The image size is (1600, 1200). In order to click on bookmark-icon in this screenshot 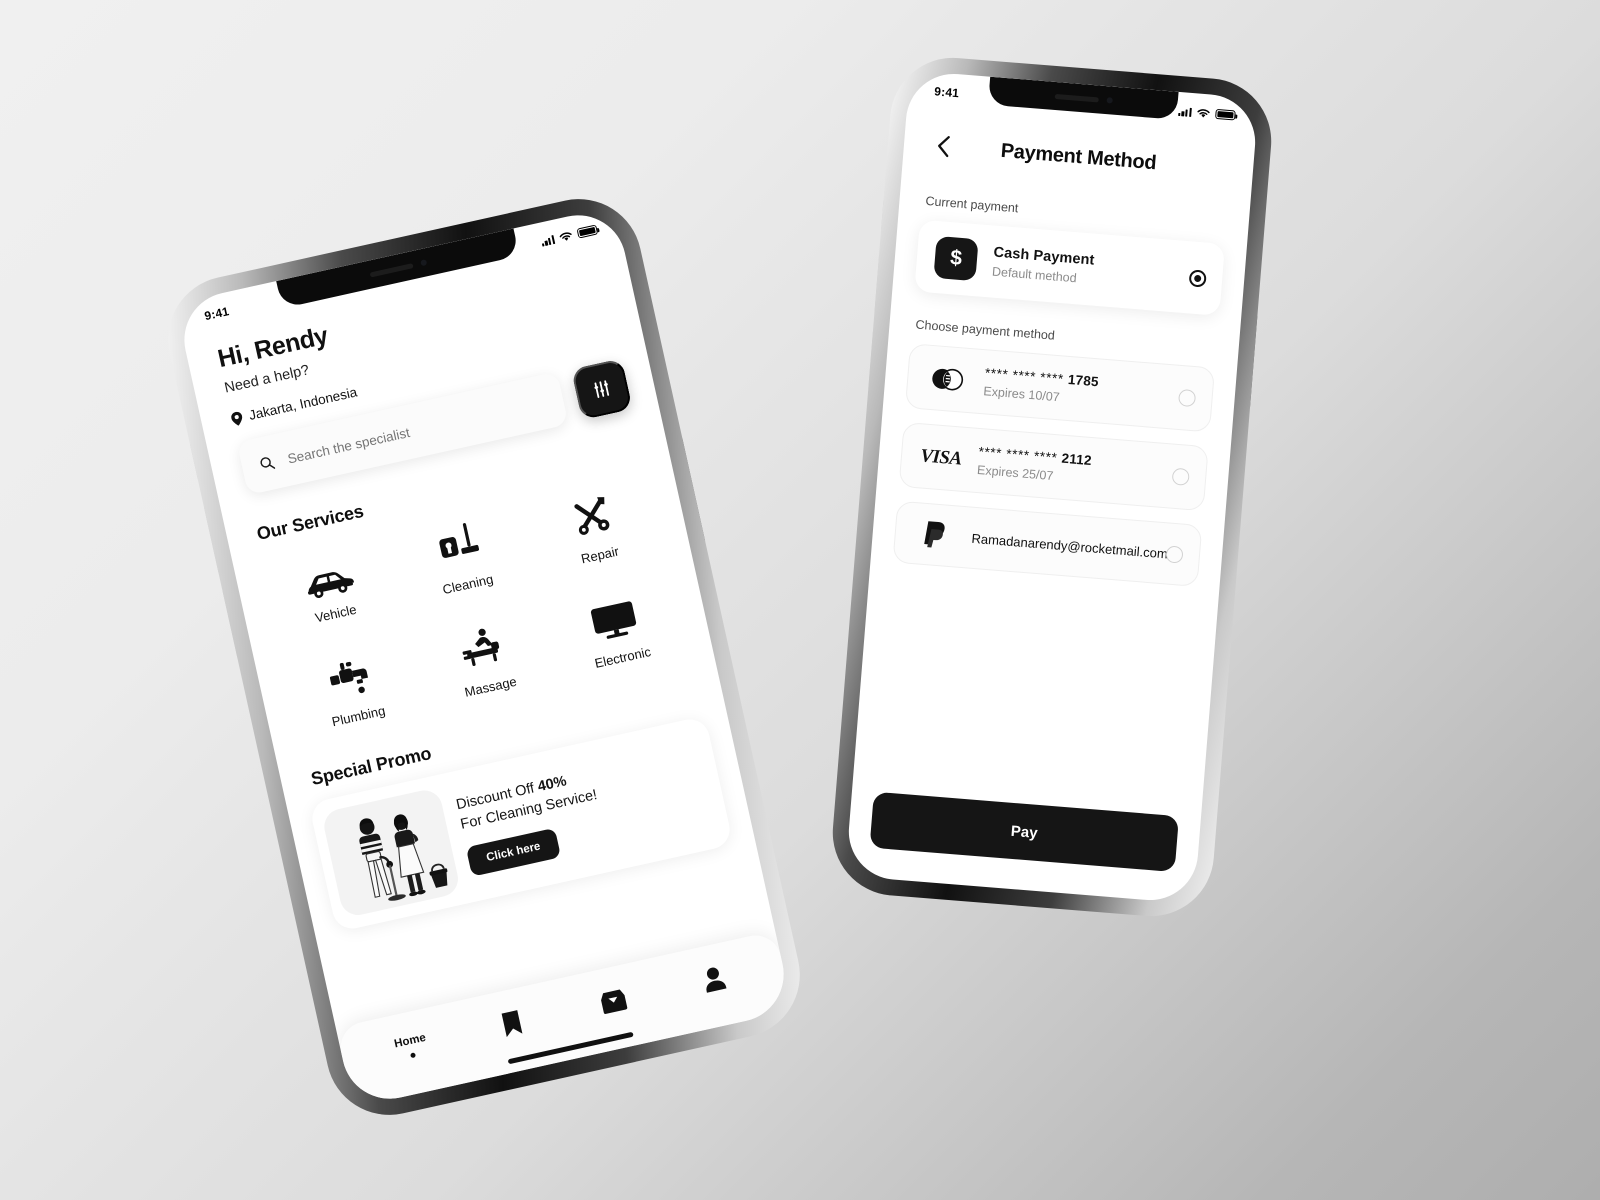, I will do `click(512, 1024)`.